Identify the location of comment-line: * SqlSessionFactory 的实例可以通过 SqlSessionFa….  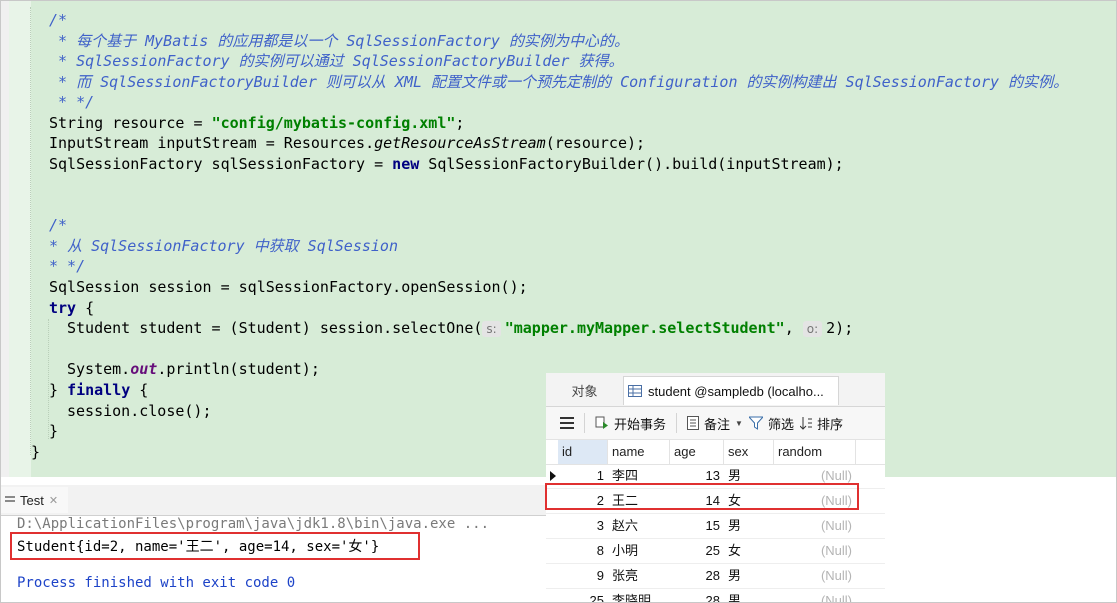
(336, 61).